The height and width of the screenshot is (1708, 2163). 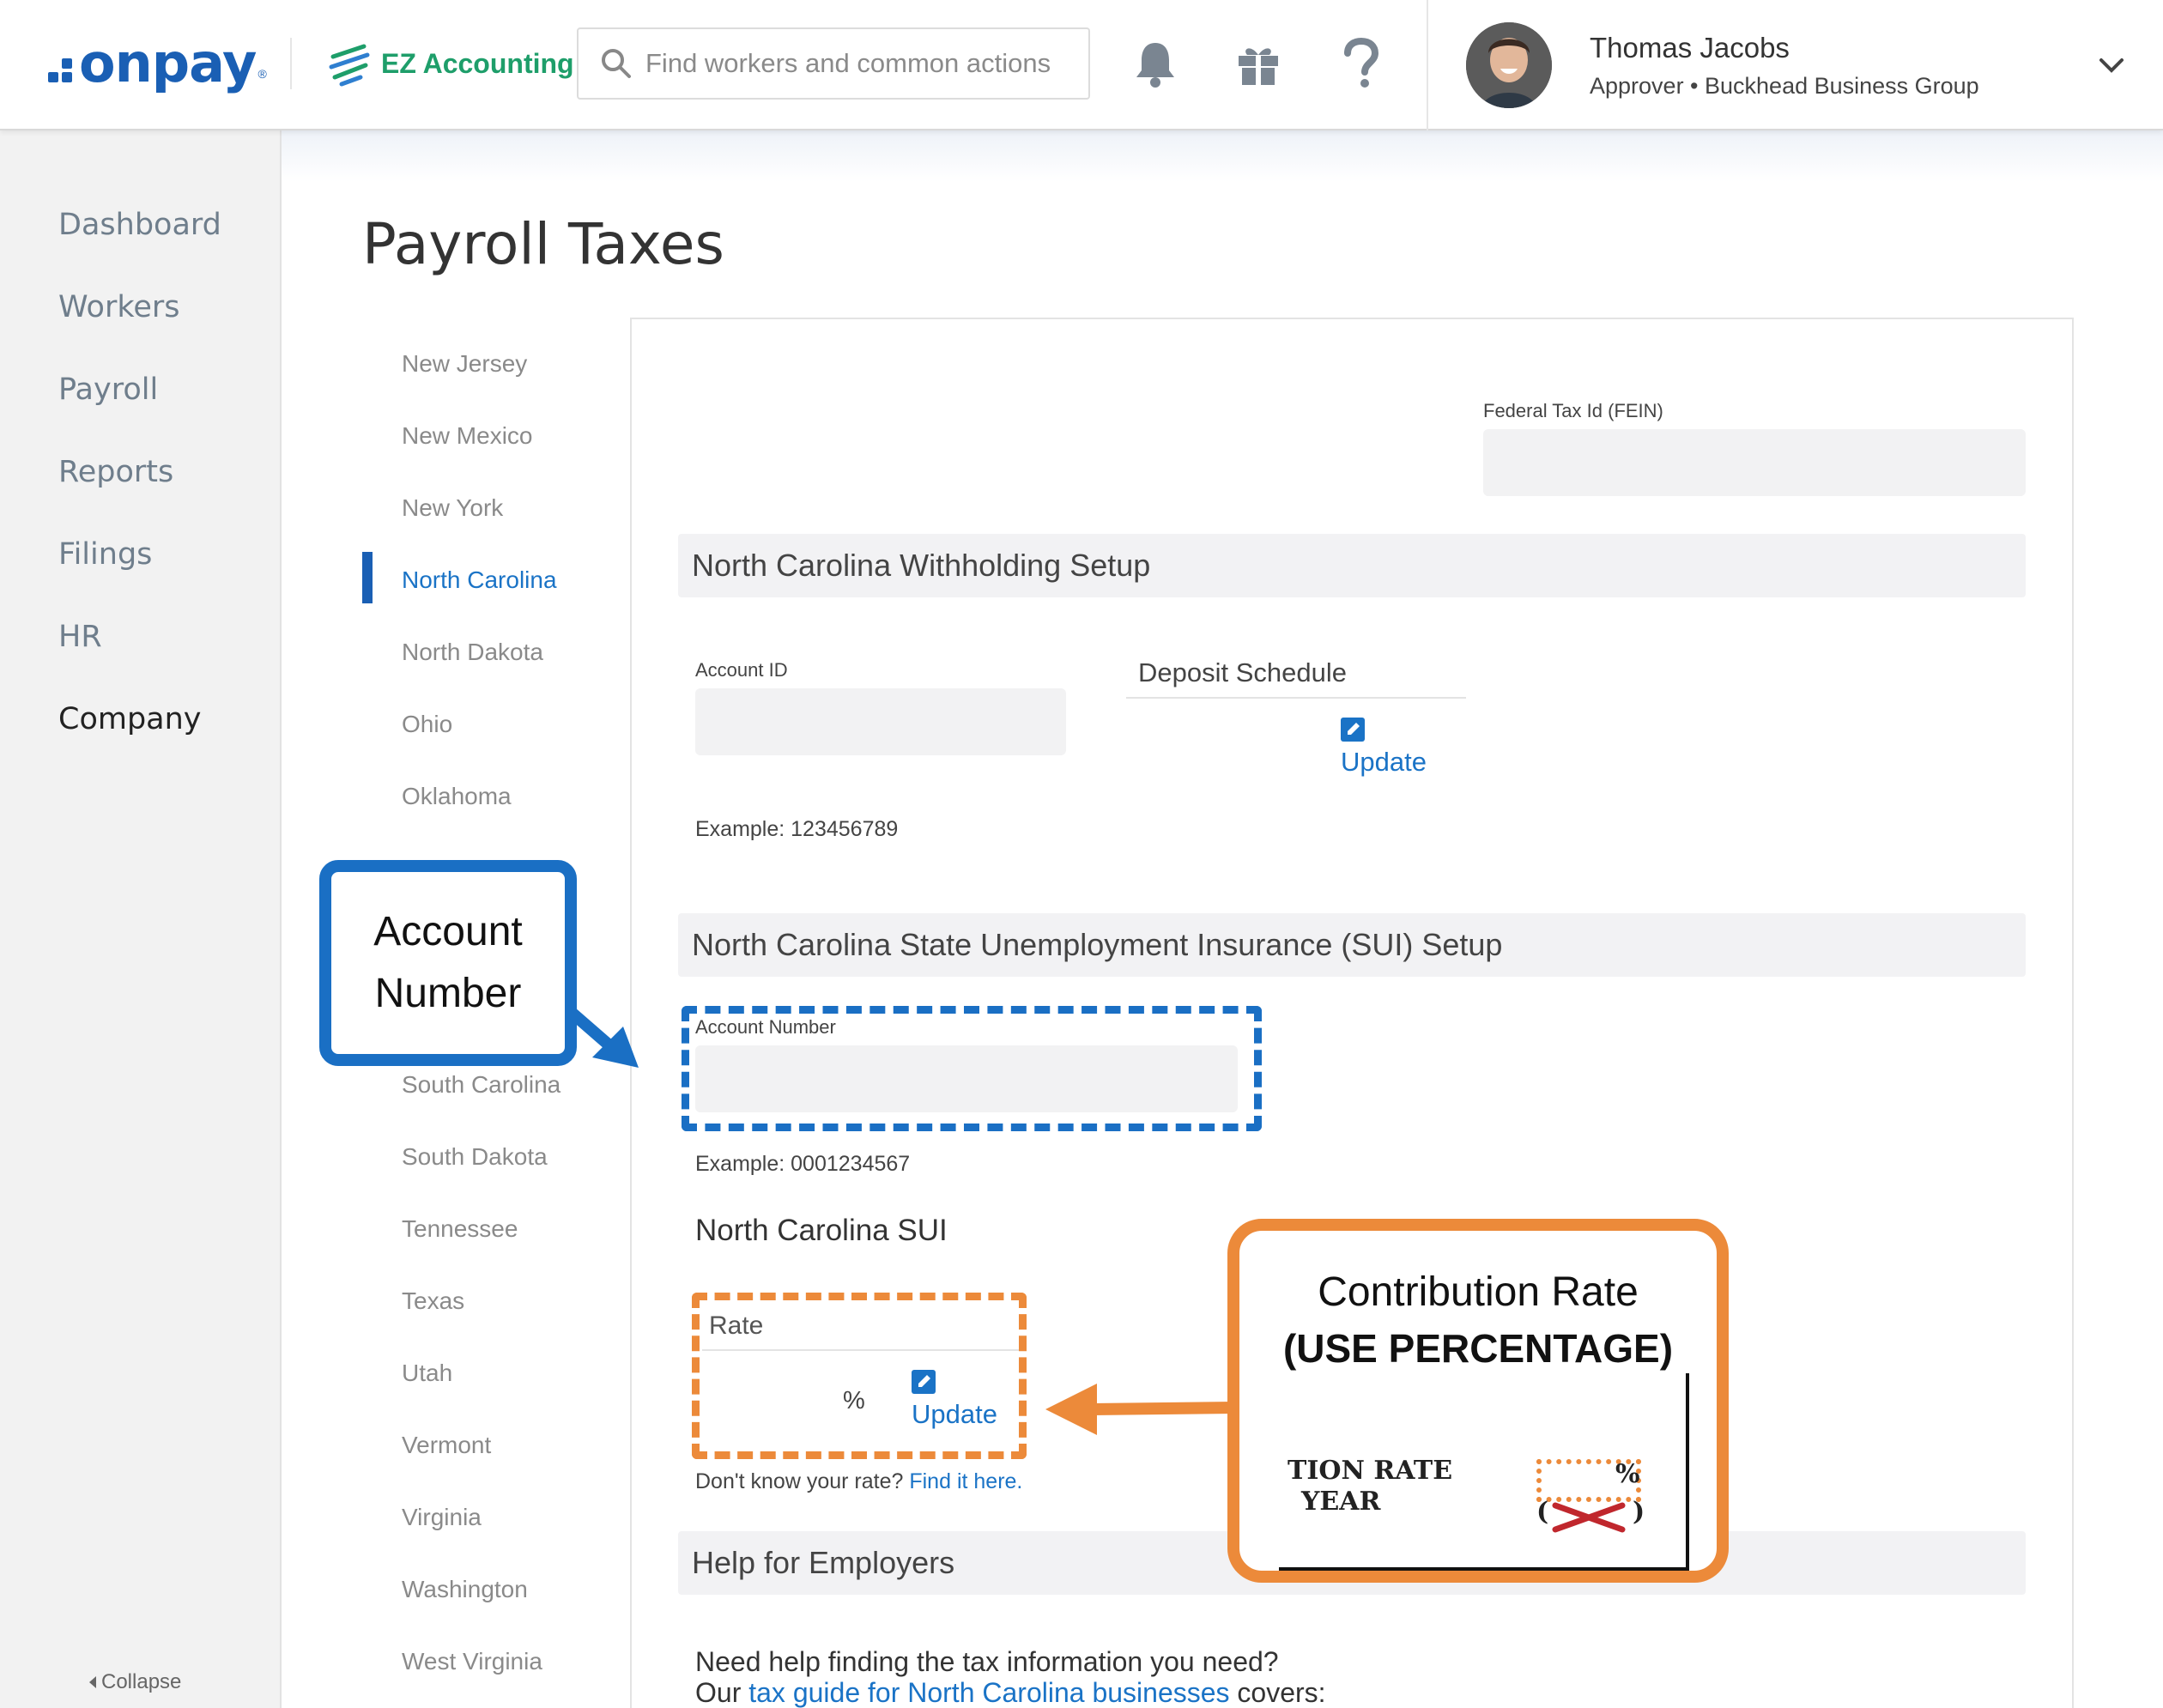 I want to click on state-item: North Dakota, so click(x=472, y=652).